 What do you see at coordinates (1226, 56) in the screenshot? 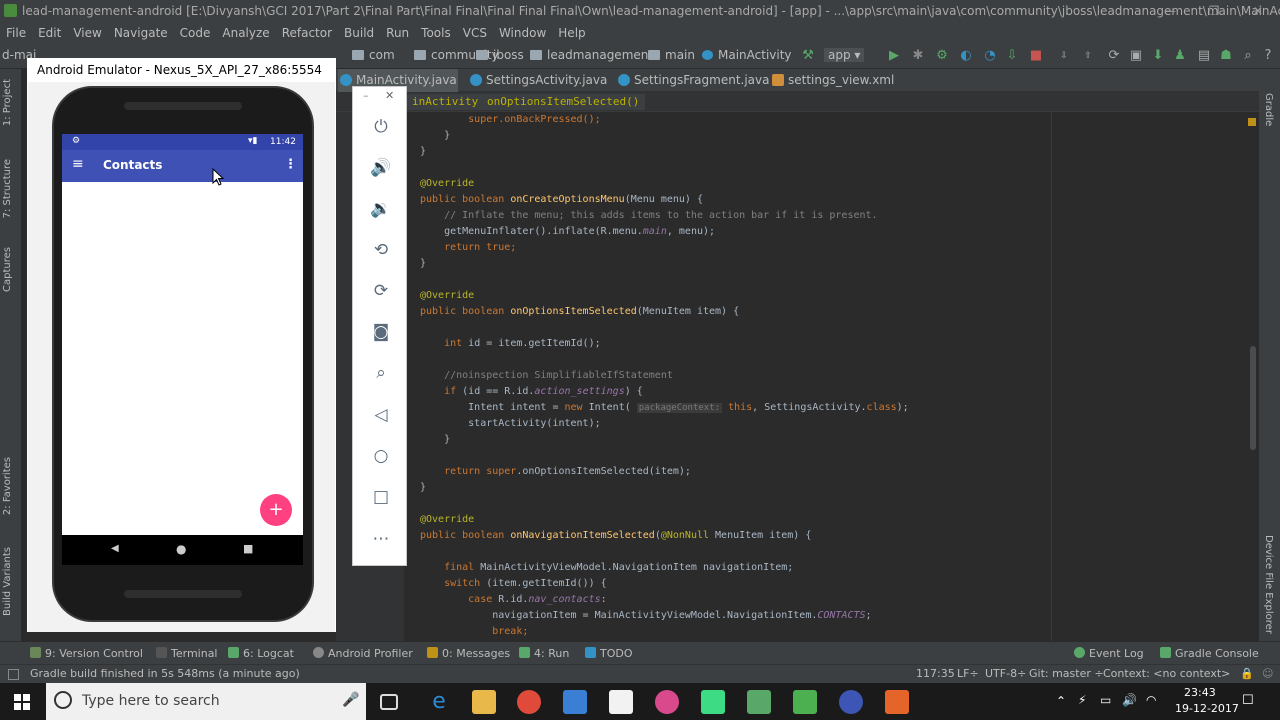
I see `android-icon: ☗` at bounding box center [1226, 56].